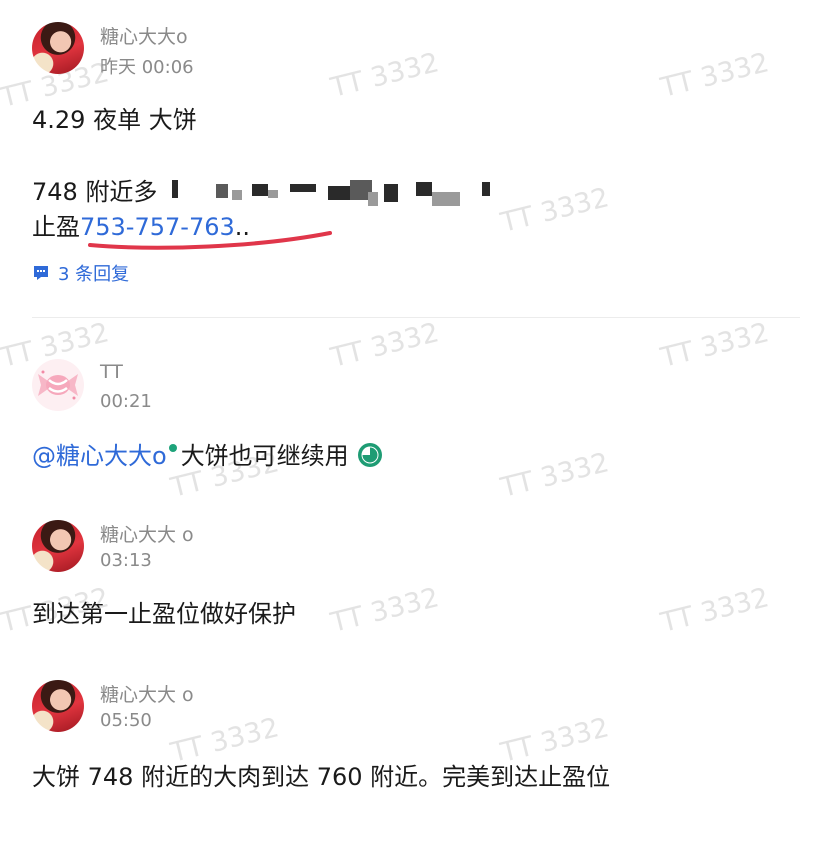 Image resolution: width=829 pixels, height=845 pixels. Describe the element at coordinates (114, 120) in the screenshot. I see `post-text-line: 4.29 夜单 大饼` at that location.